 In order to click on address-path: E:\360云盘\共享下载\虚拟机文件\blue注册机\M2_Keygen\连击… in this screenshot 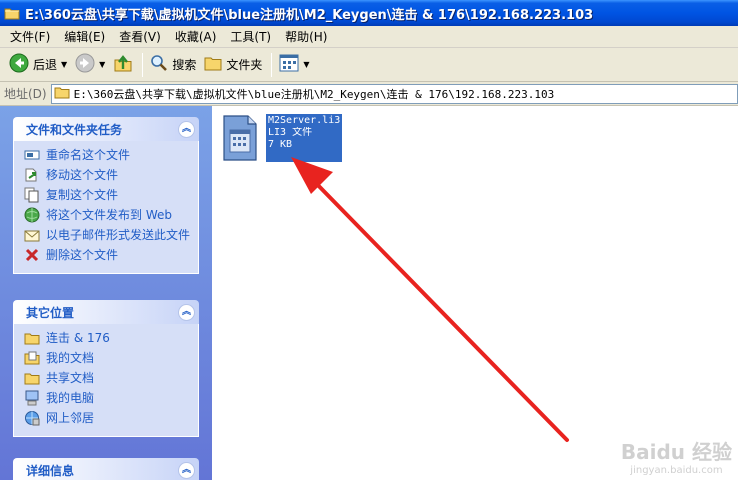, I will do `click(314, 94)`.